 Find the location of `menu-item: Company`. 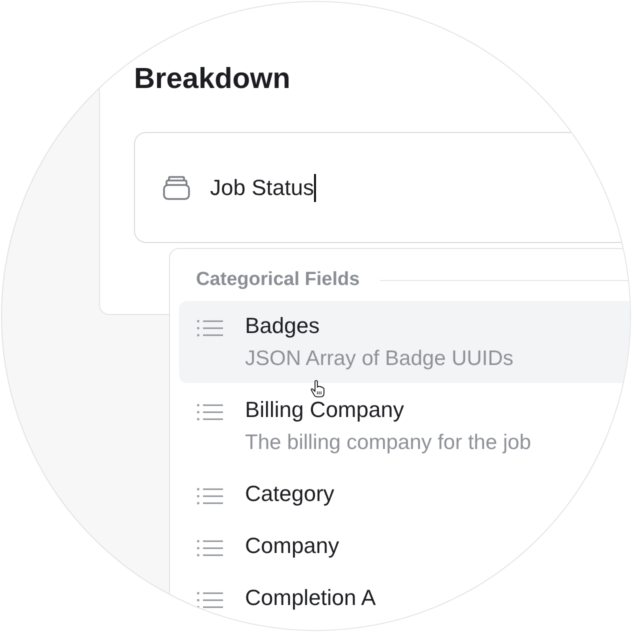

menu-item: Company is located at coordinates (404, 546).